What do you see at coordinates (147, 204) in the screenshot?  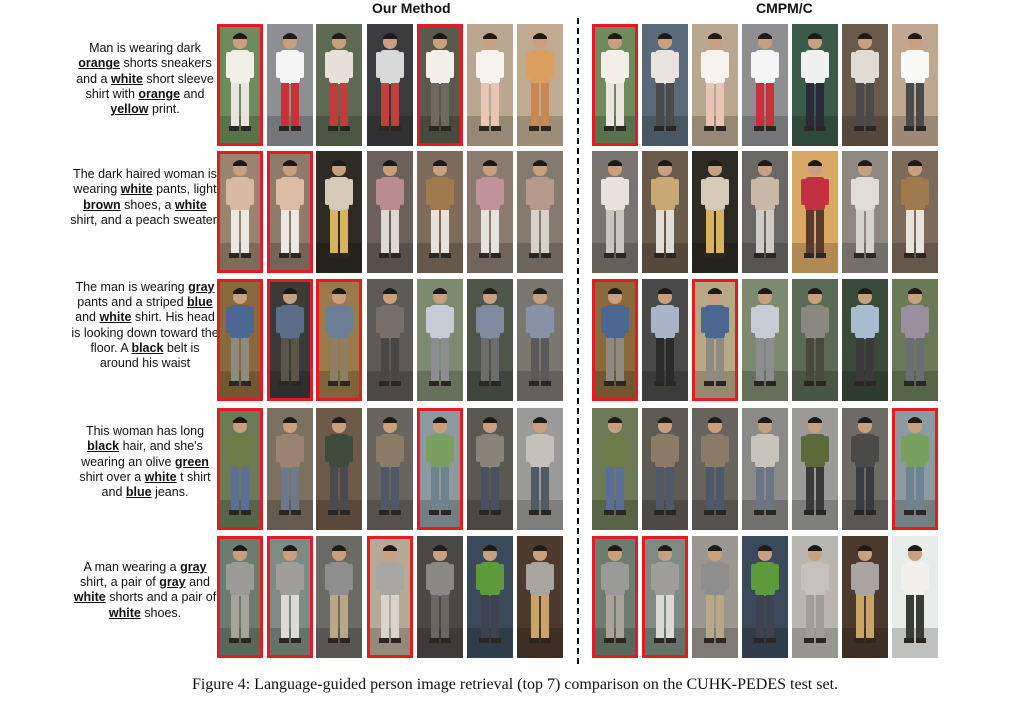 I see `query-text: shoes, a` at bounding box center [147, 204].